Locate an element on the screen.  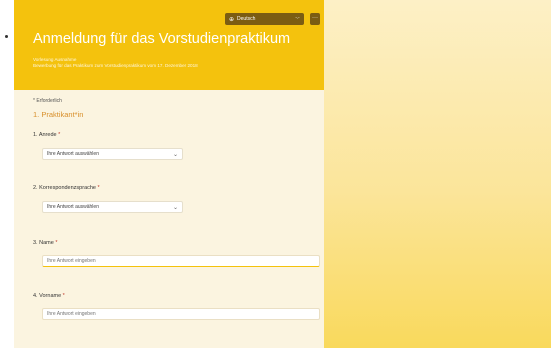
left-margin is located at coordinates (7, 174).